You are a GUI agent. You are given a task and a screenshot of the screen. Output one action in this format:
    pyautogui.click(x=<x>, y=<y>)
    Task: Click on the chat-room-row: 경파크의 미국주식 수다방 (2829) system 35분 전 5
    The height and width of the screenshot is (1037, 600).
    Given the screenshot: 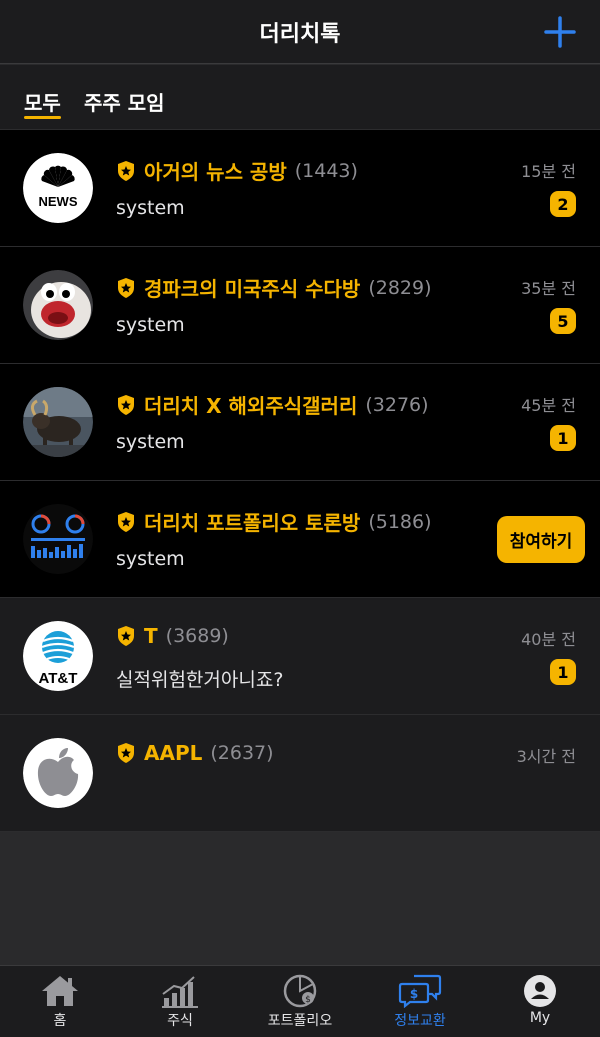 What is the action you would take?
    pyautogui.click(x=300, y=305)
    